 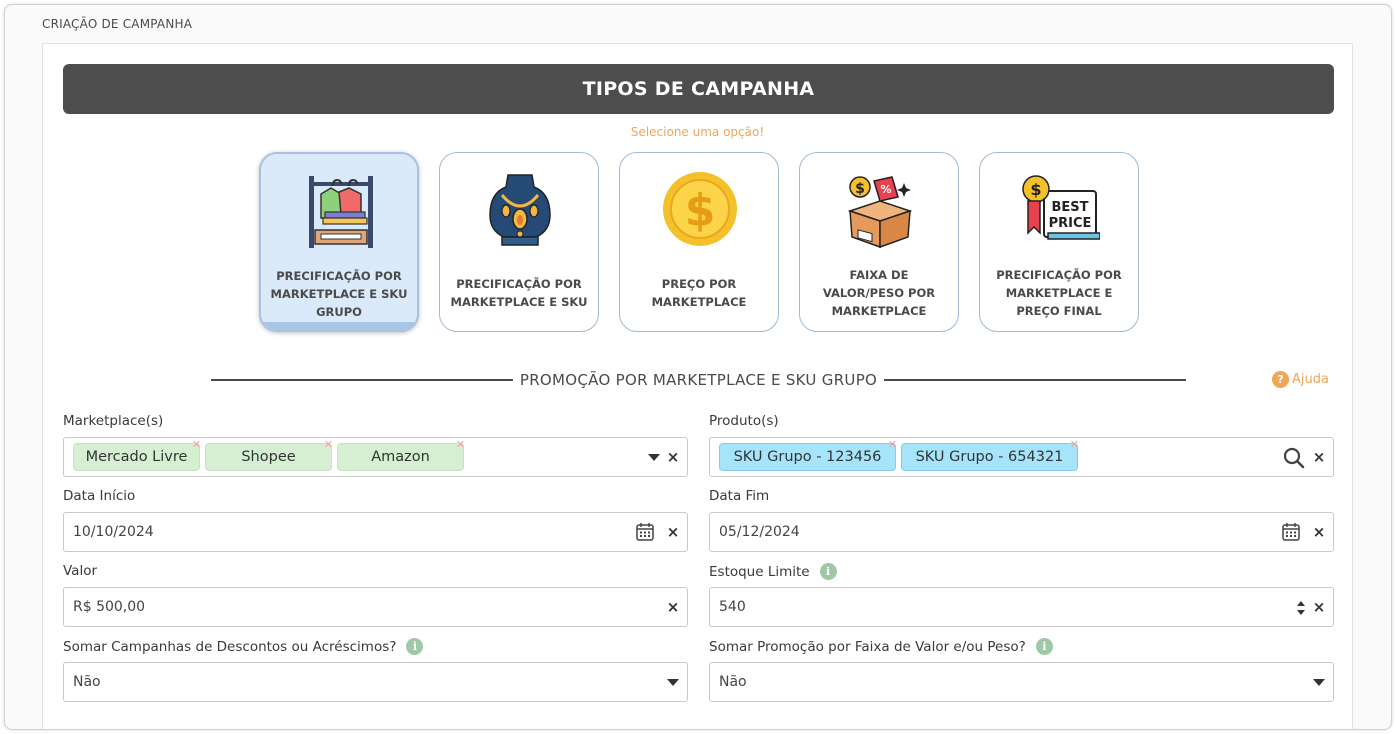 I want to click on campaign-type-label: FAIXA DE VALOR/PESO POR MARKETPLACE, so click(x=879, y=293).